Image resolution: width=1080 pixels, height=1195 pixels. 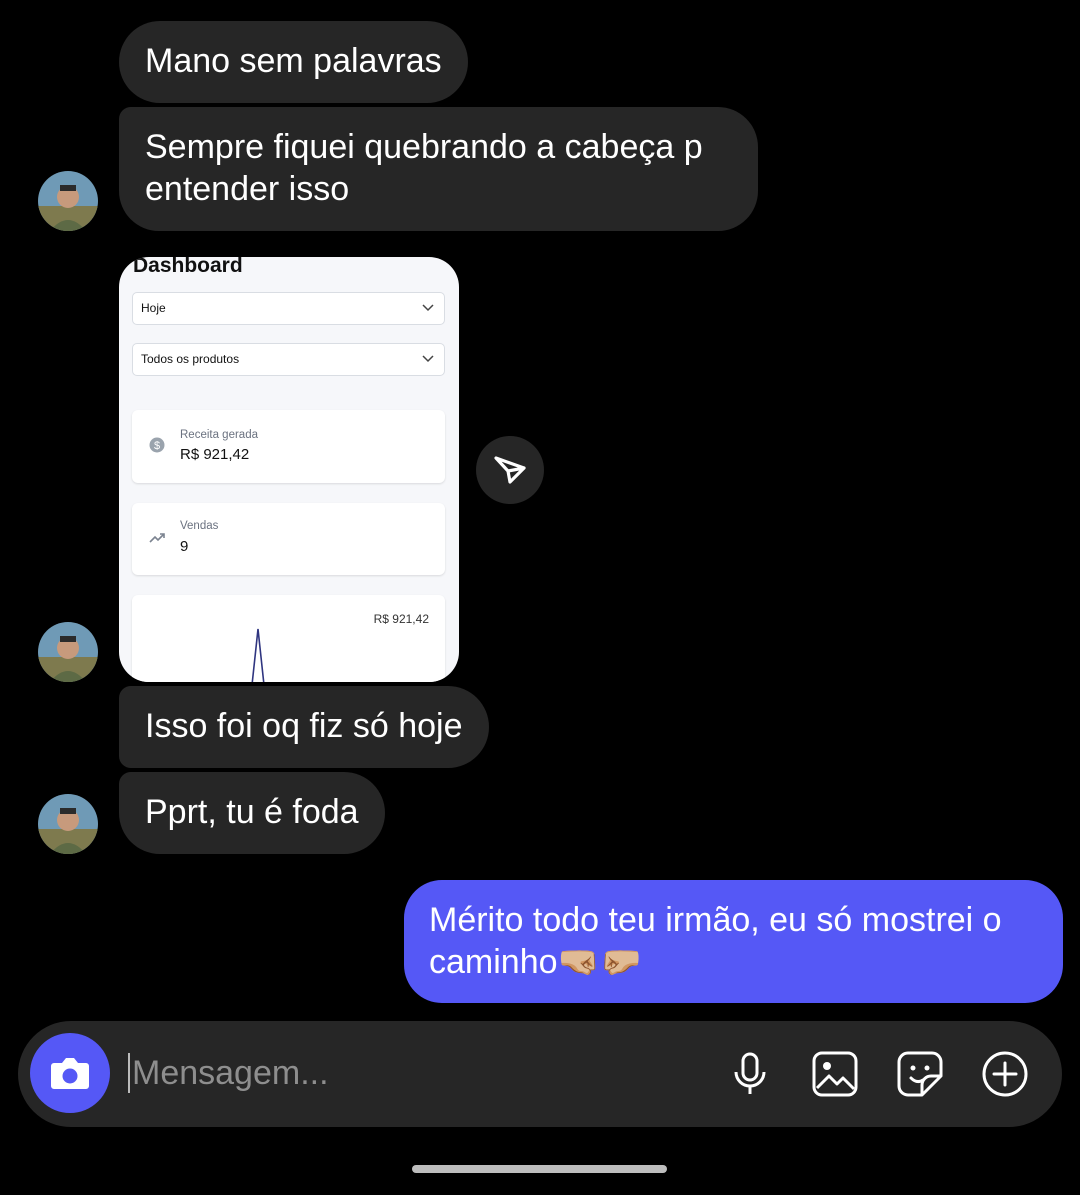 What do you see at coordinates (184, 546) in the screenshot?
I see `sales-value: 9` at bounding box center [184, 546].